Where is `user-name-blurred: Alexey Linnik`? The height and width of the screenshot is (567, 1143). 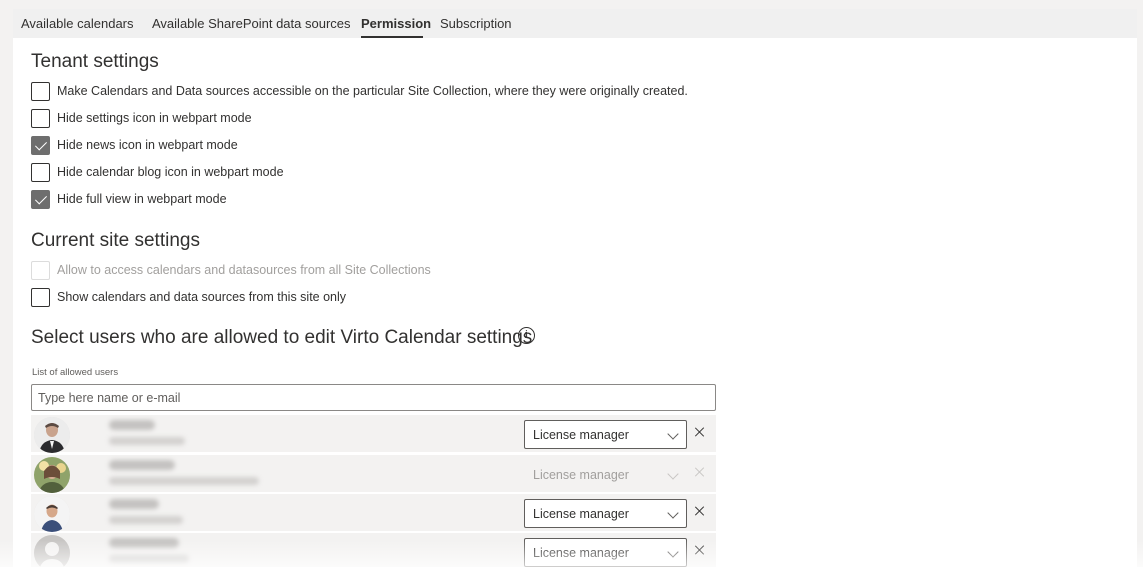 user-name-blurred: Alexey Linnik is located at coordinates (132, 425).